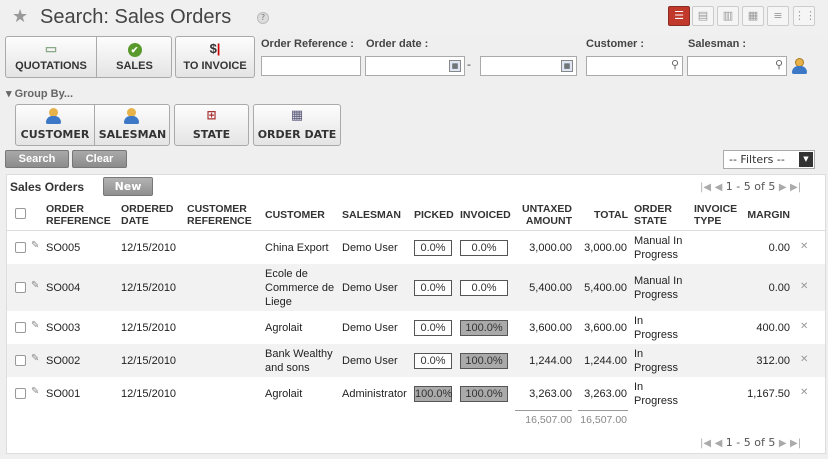 The image size is (828, 459). Describe the element at coordinates (757, 159) in the screenshot. I see `filters-select-value: -- Filters --` at that location.